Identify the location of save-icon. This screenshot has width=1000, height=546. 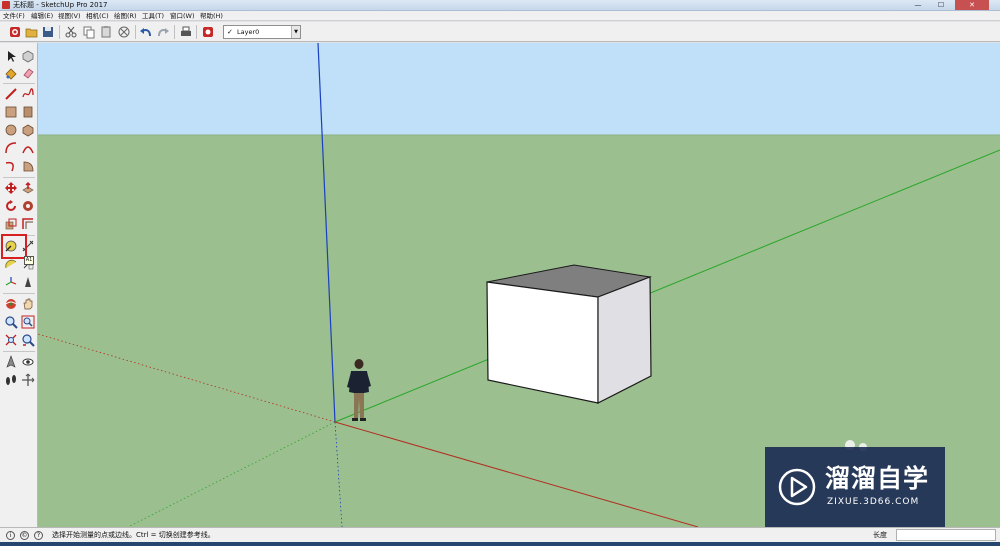
(48, 32).